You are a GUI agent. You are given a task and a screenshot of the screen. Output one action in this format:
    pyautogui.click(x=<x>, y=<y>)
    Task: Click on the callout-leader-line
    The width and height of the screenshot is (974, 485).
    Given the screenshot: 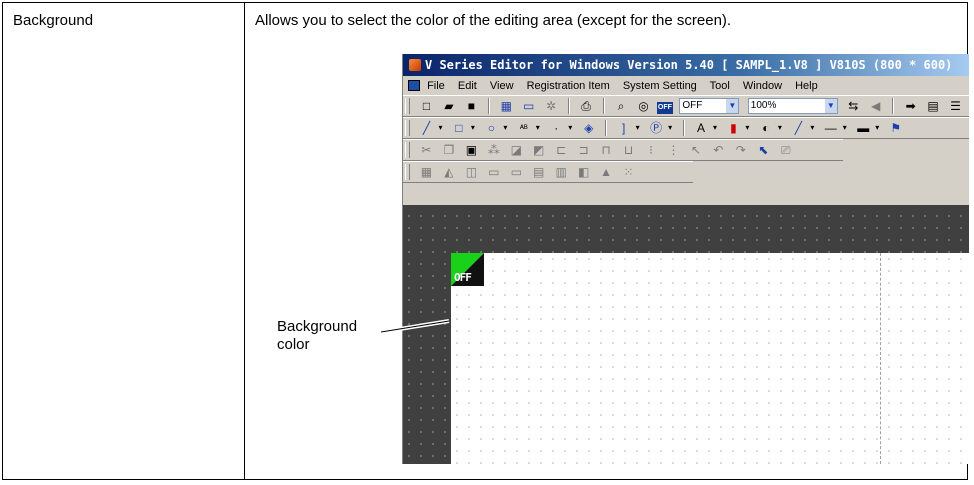 What is the action you would take?
    pyautogui.click(x=415, y=326)
    